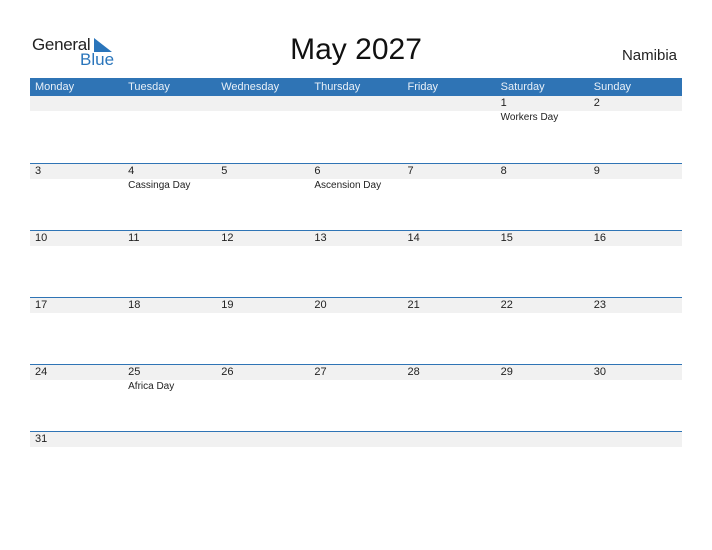  I want to click on holiday-label: Cassinga Day, so click(159, 185).